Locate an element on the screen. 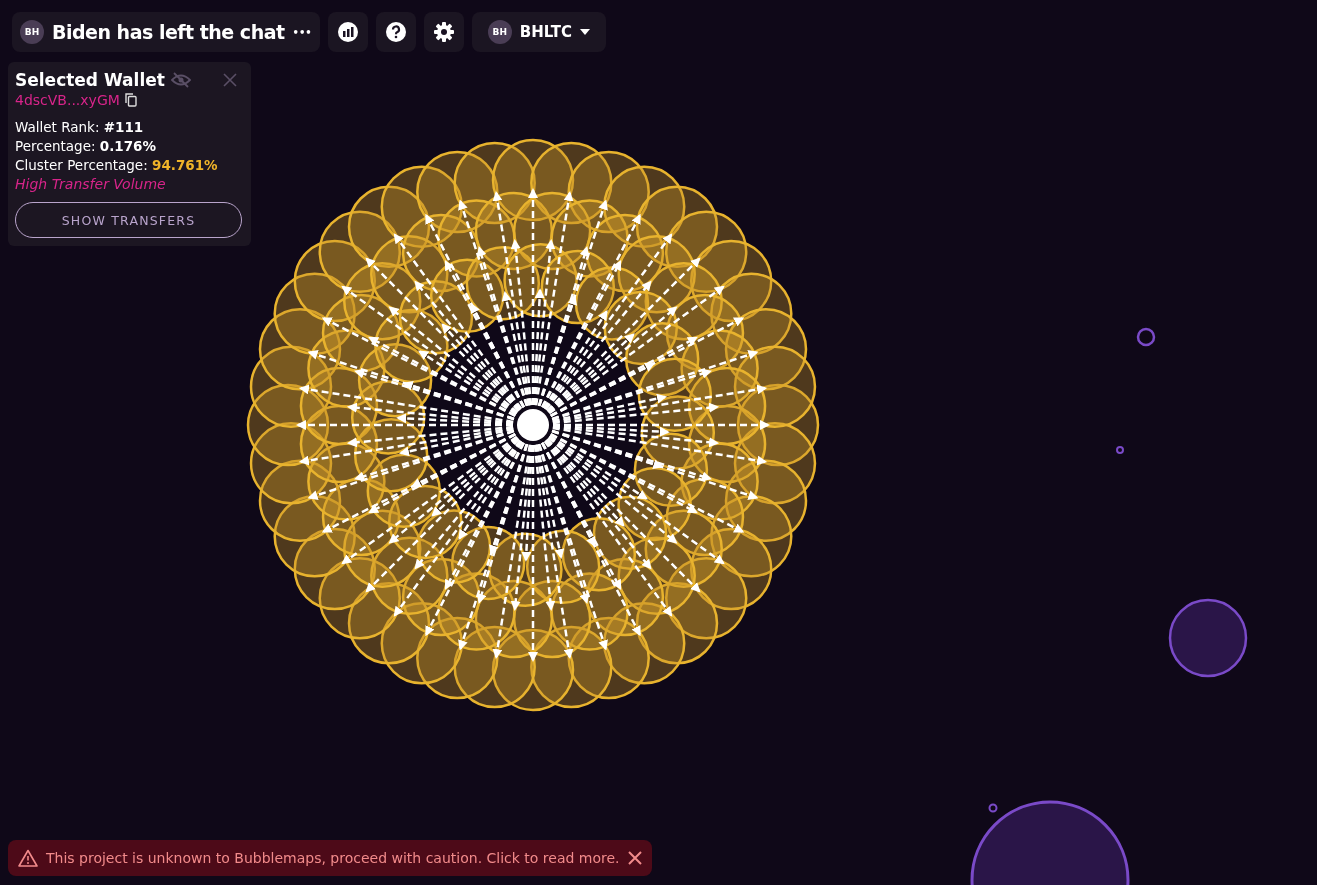 The height and width of the screenshot is (885, 1317). more-button: ••• is located at coordinates (302, 32).